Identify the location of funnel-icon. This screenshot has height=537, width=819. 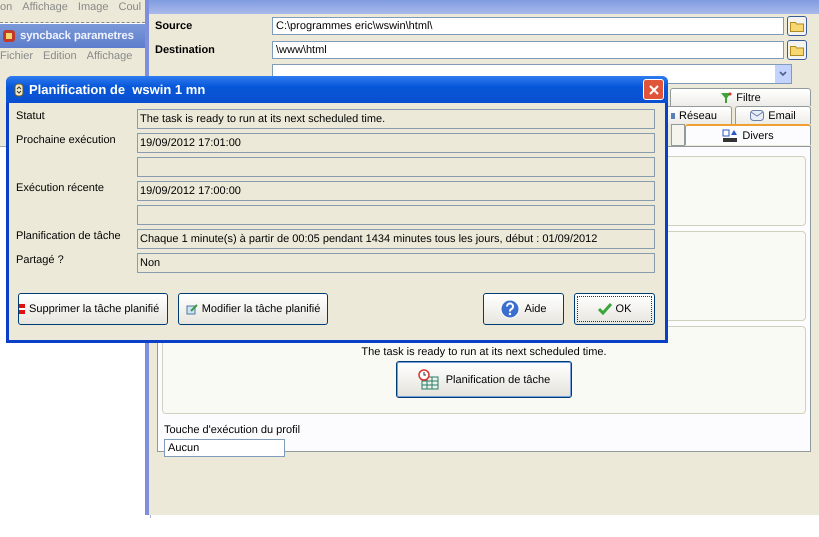
(726, 98).